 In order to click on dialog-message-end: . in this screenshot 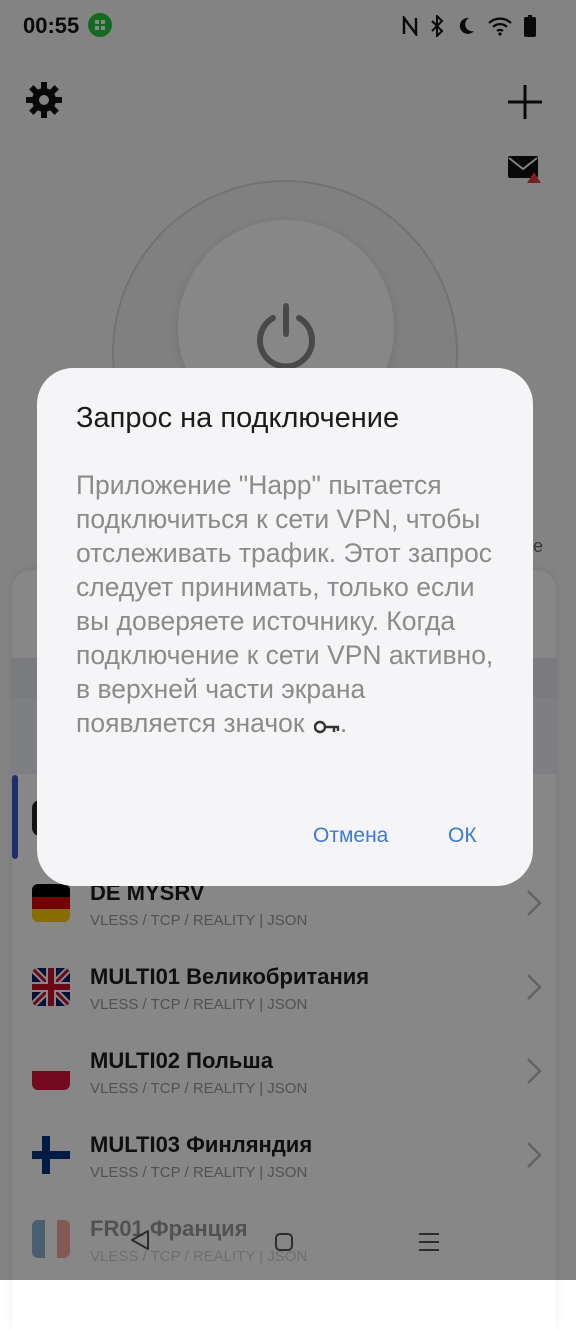, I will do `click(343, 723)`.